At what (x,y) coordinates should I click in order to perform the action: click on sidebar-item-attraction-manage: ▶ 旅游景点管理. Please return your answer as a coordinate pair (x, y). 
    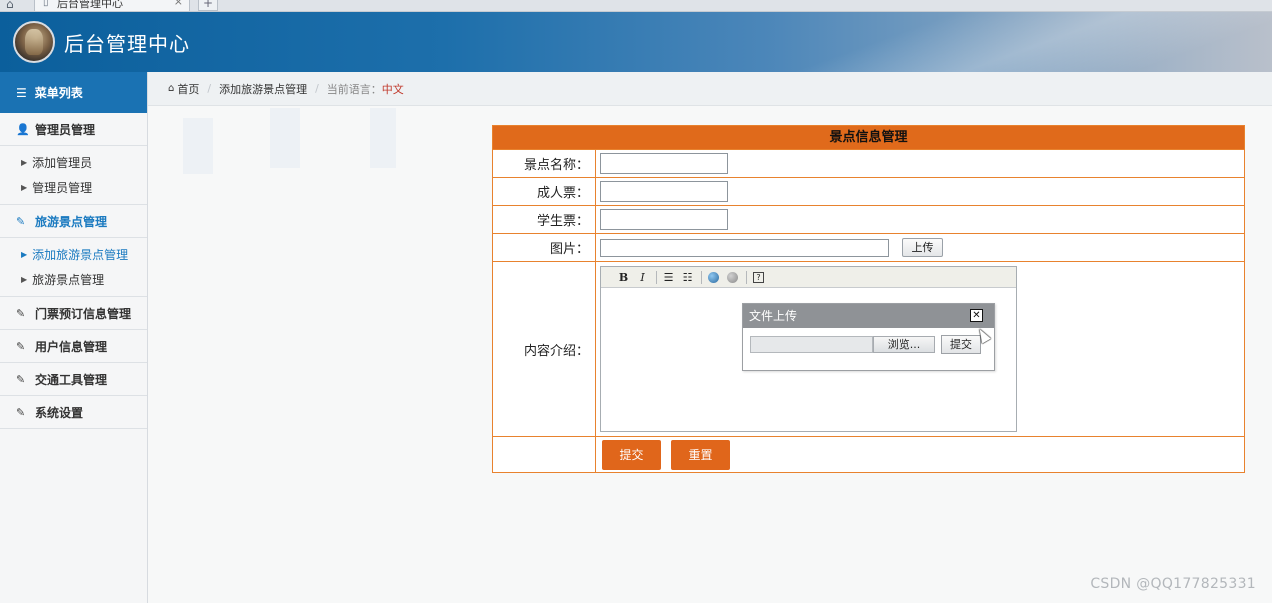
    Looking at the image, I should click on (73, 279).